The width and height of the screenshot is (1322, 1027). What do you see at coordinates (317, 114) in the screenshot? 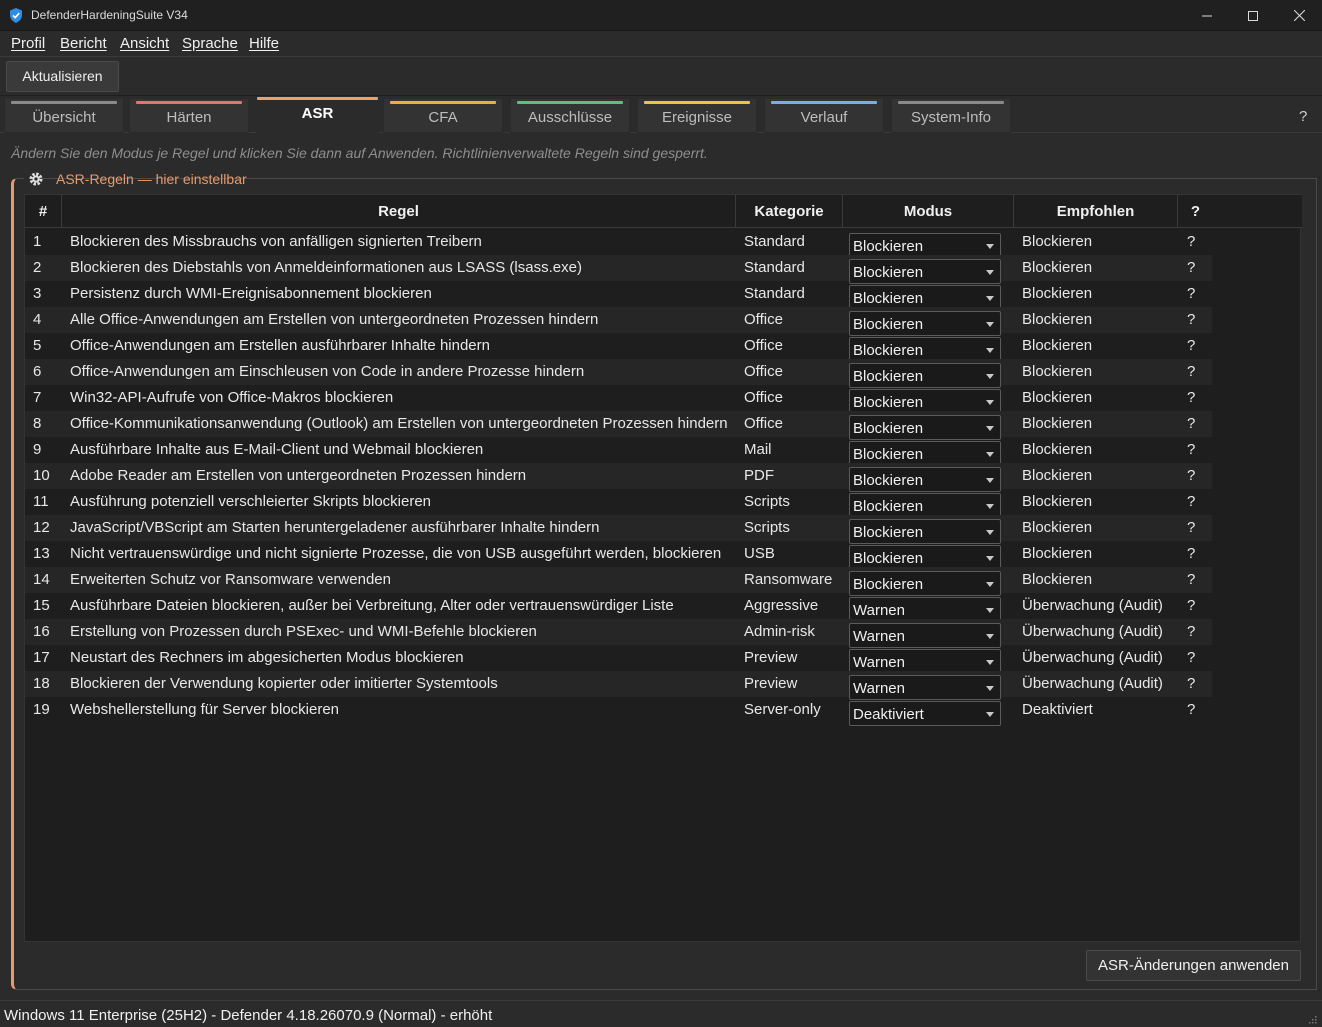
I see `tab-asr: ASR` at bounding box center [317, 114].